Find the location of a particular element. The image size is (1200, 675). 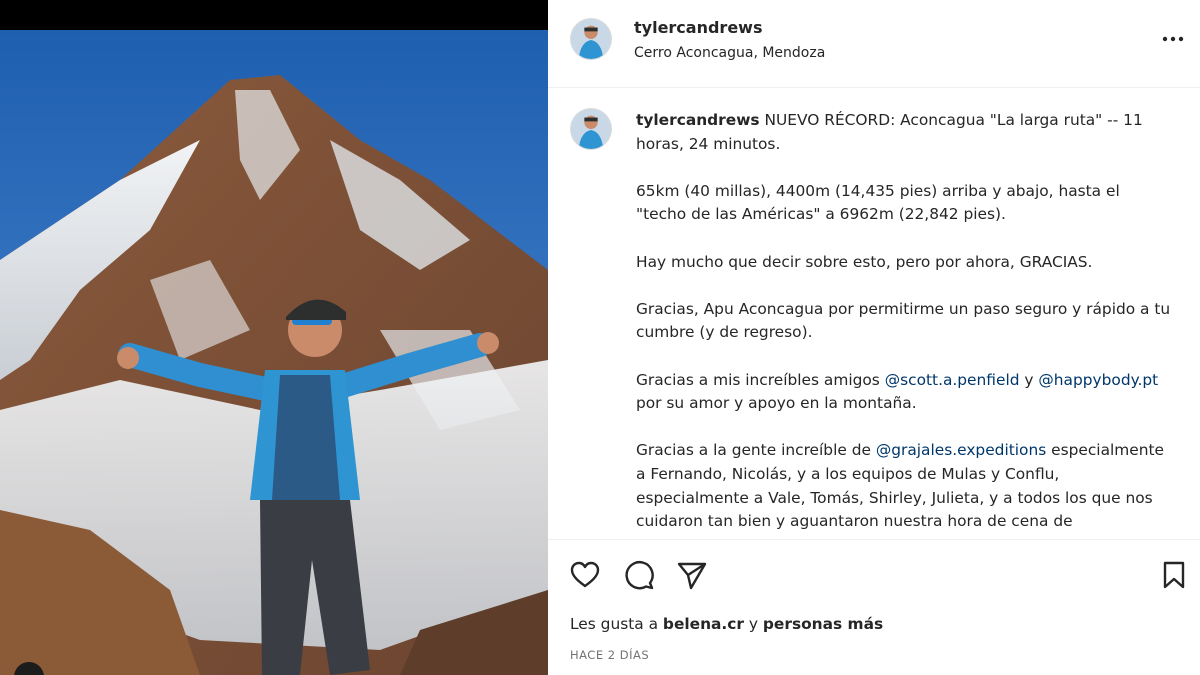

comment-bubble-icon is located at coordinates (639, 575).